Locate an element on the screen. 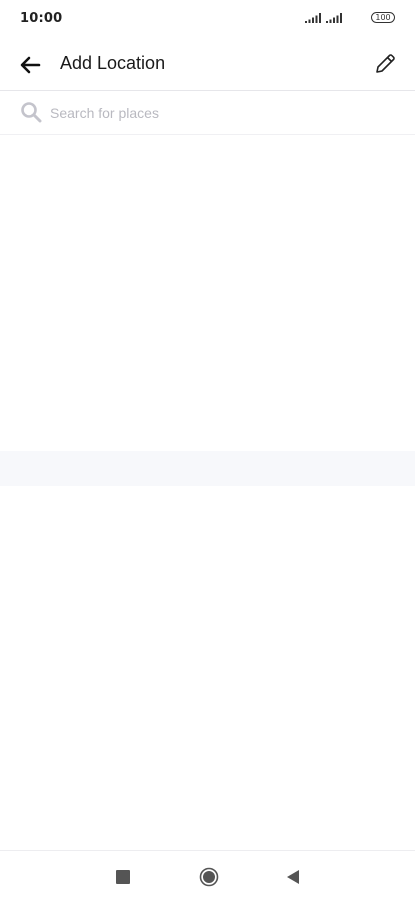 The height and width of the screenshot is (900, 415). back-triangle-icon is located at coordinates (293, 877).